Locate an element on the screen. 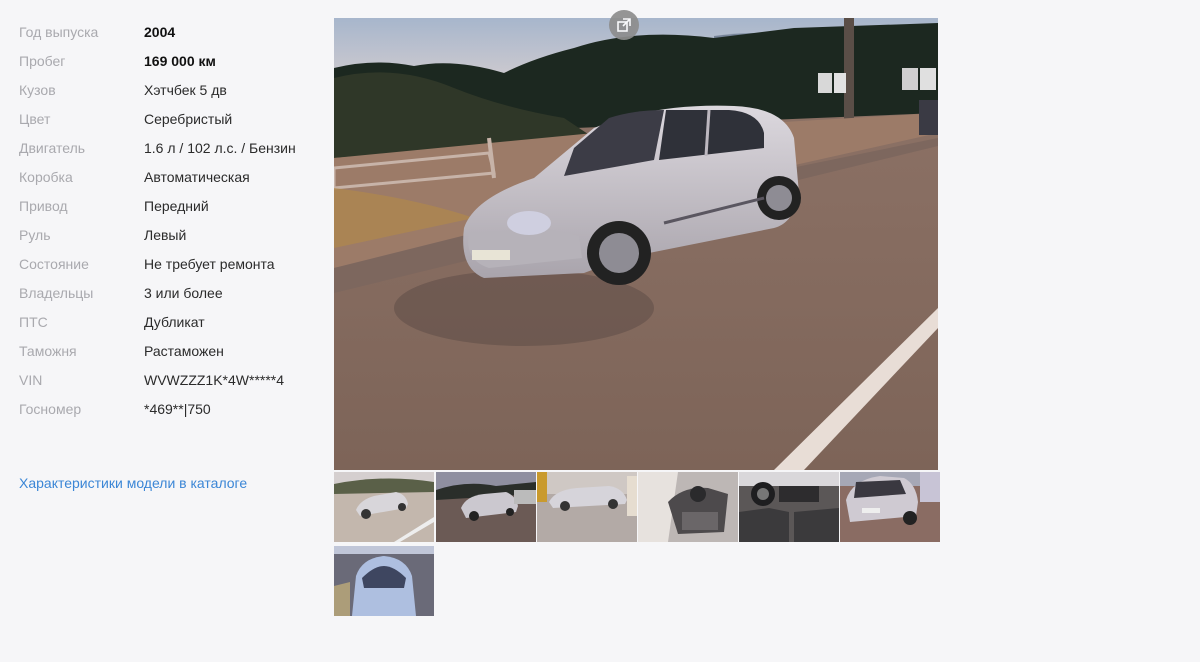 The width and height of the screenshot is (1200, 662). spec-value: Передний is located at coordinates (176, 206).